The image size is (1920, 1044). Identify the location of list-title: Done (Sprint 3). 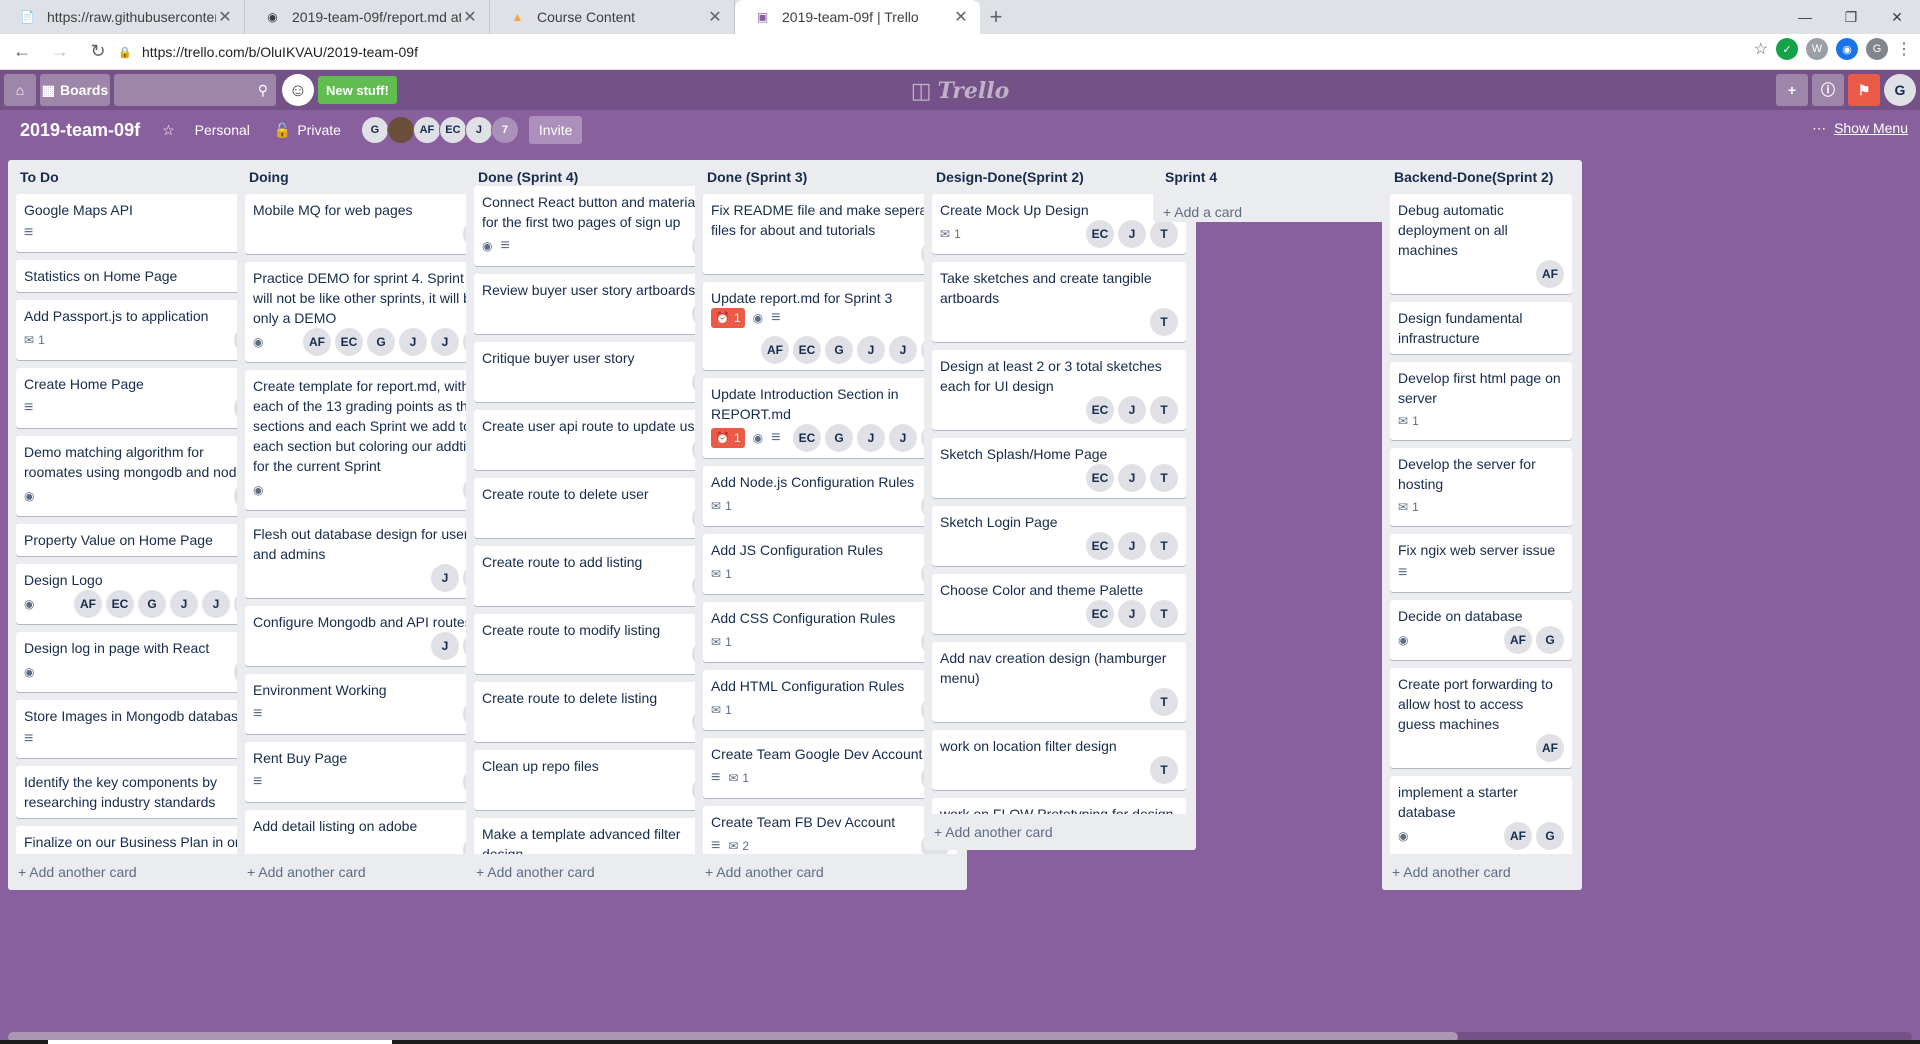
(757, 177).